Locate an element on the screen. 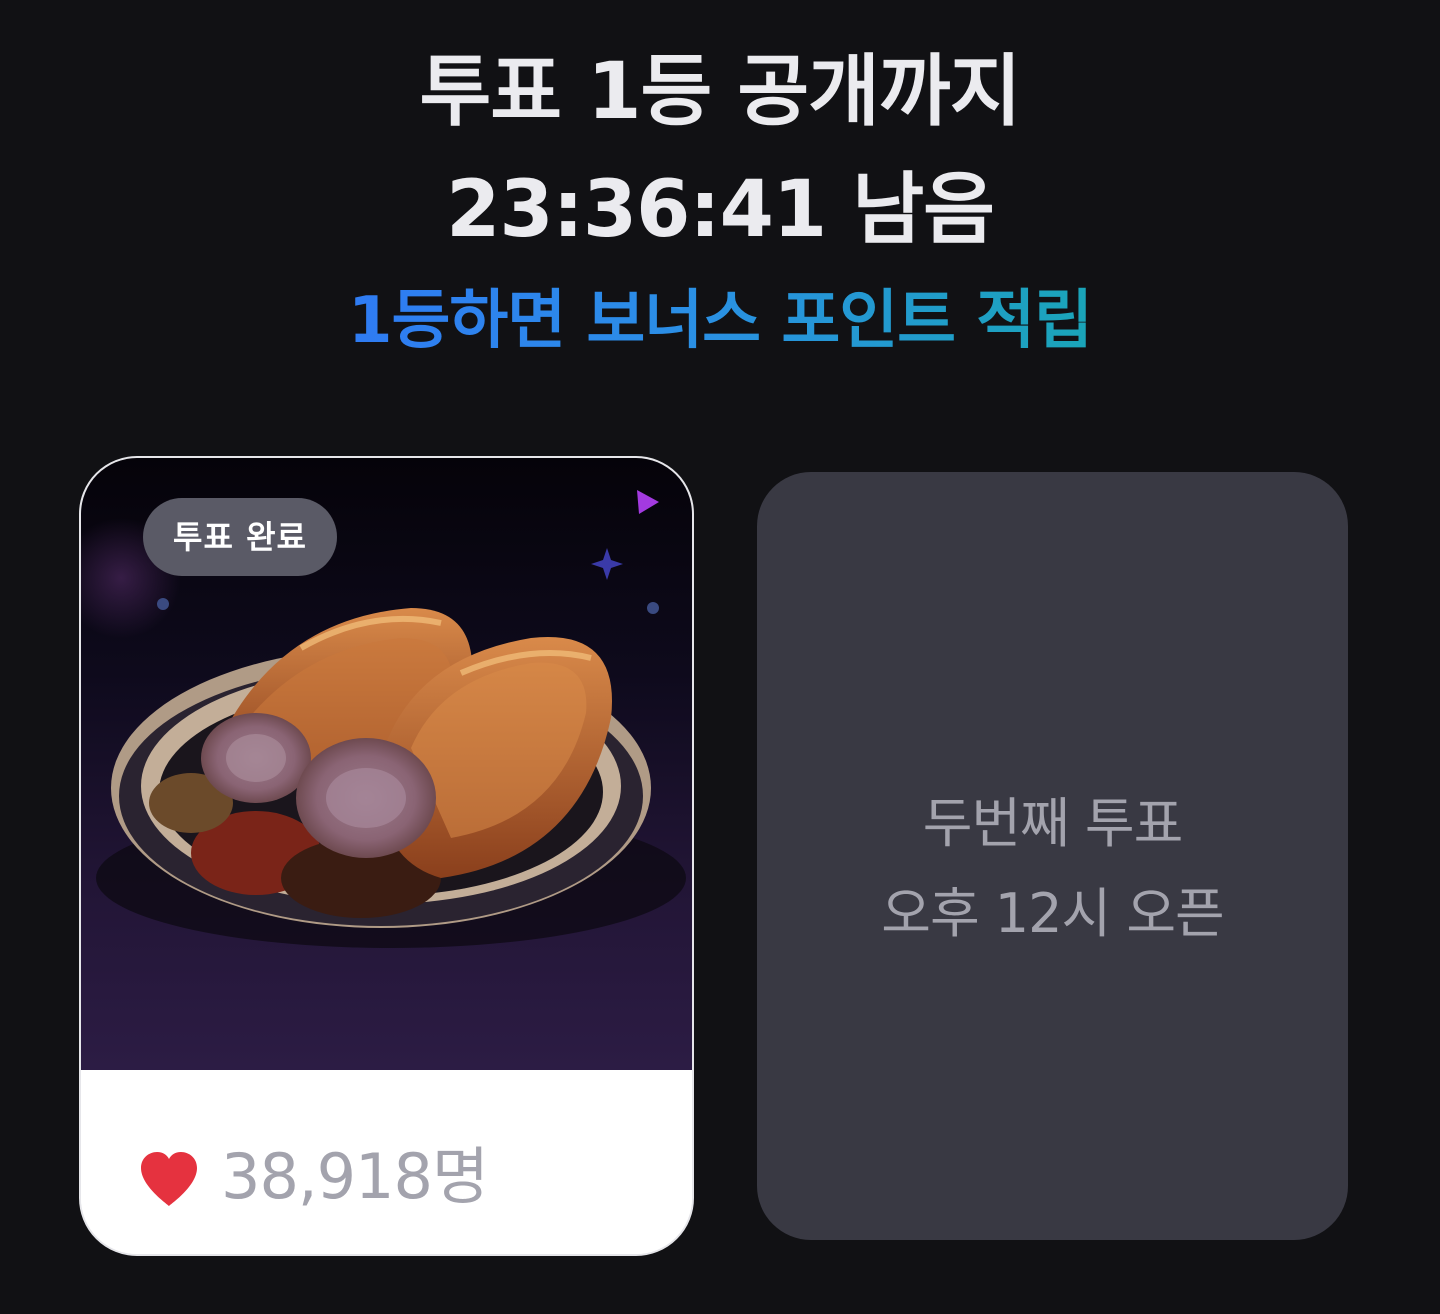  vote-count: 38,918명 is located at coordinates (355, 1176).